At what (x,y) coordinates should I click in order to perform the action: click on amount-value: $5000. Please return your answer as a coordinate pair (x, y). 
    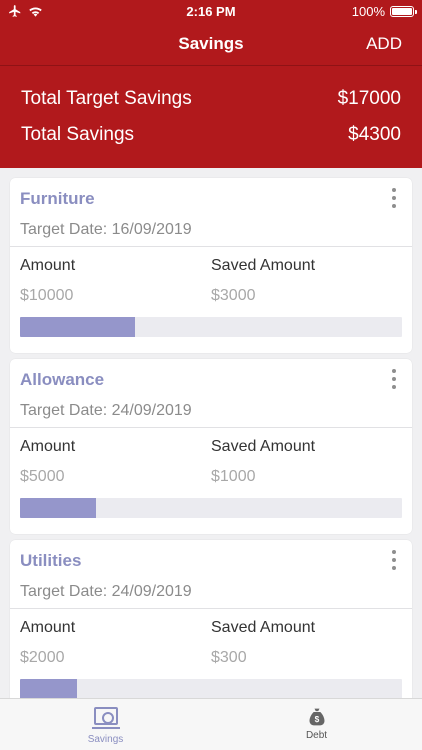
    Looking at the image, I should click on (42, 476).